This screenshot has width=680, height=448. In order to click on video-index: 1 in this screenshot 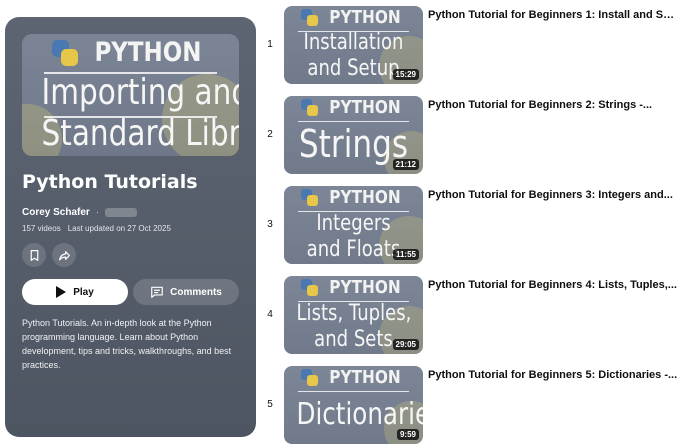, I will do `click(270, 44)`.